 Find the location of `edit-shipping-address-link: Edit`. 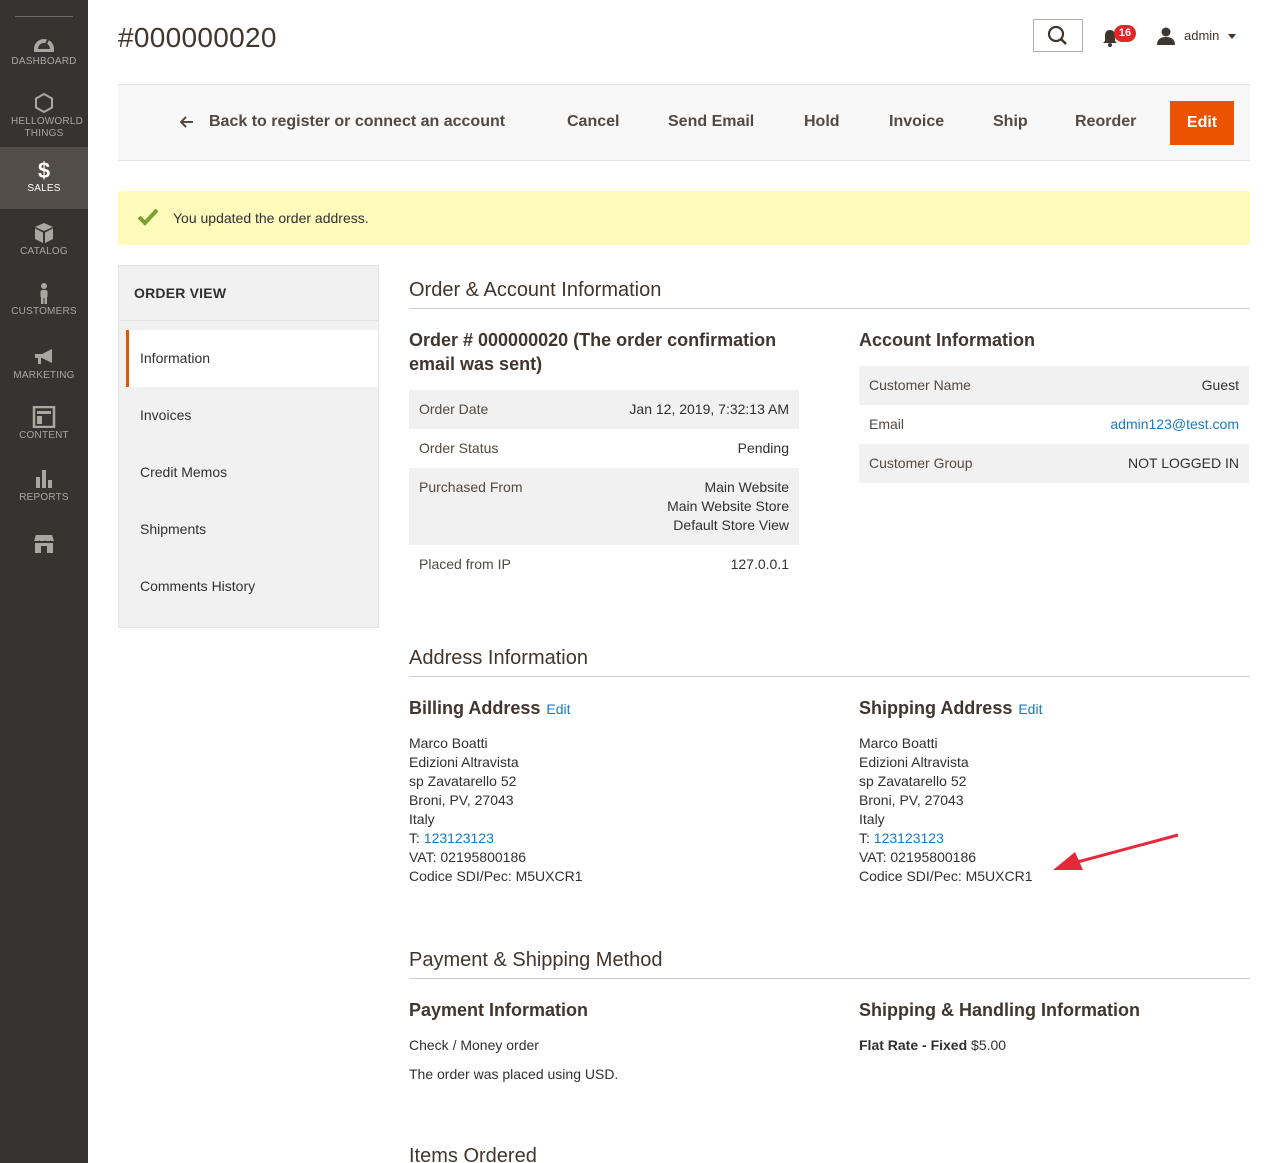

edit-shipping-address-link: Edit is located at coordinates (1030, 709).